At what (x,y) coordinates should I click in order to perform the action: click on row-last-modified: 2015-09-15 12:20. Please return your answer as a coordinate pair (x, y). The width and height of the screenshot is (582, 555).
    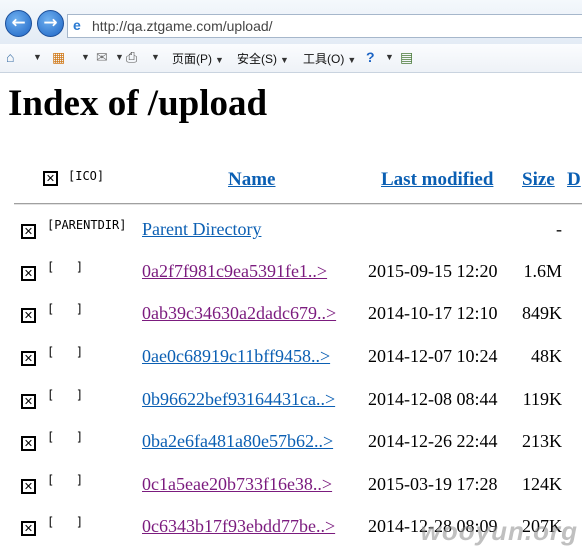
    Looking at the image, I should click on (433, 271).